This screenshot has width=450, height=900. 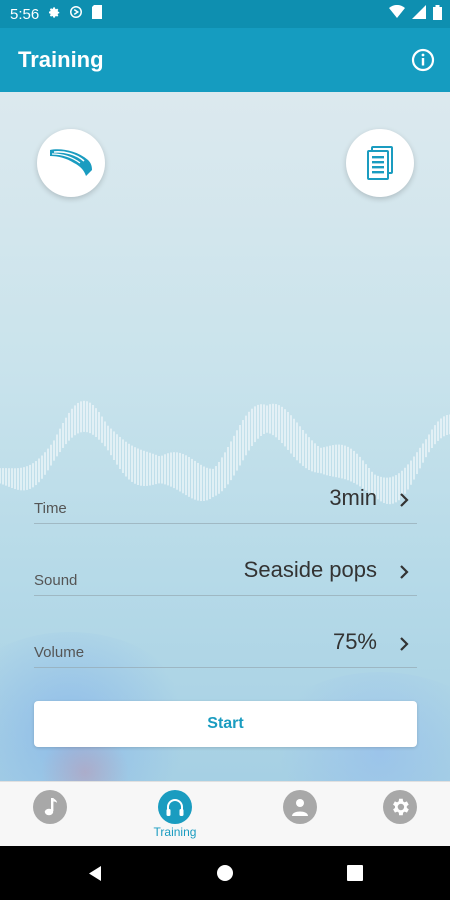 I want to click on app-bar: Training, so click(x=225, y=60).